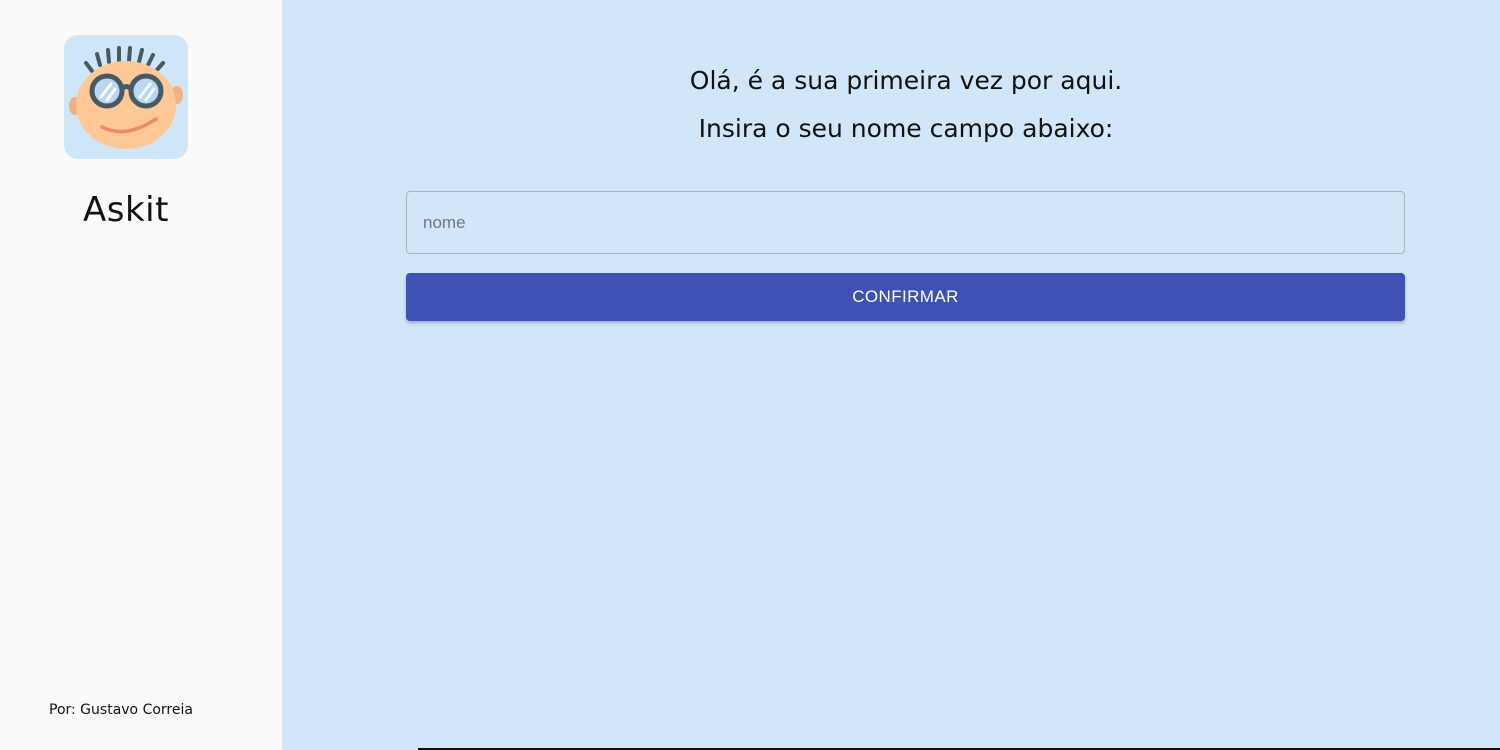  I want to click on app-name: Askit, so click(126, 210).